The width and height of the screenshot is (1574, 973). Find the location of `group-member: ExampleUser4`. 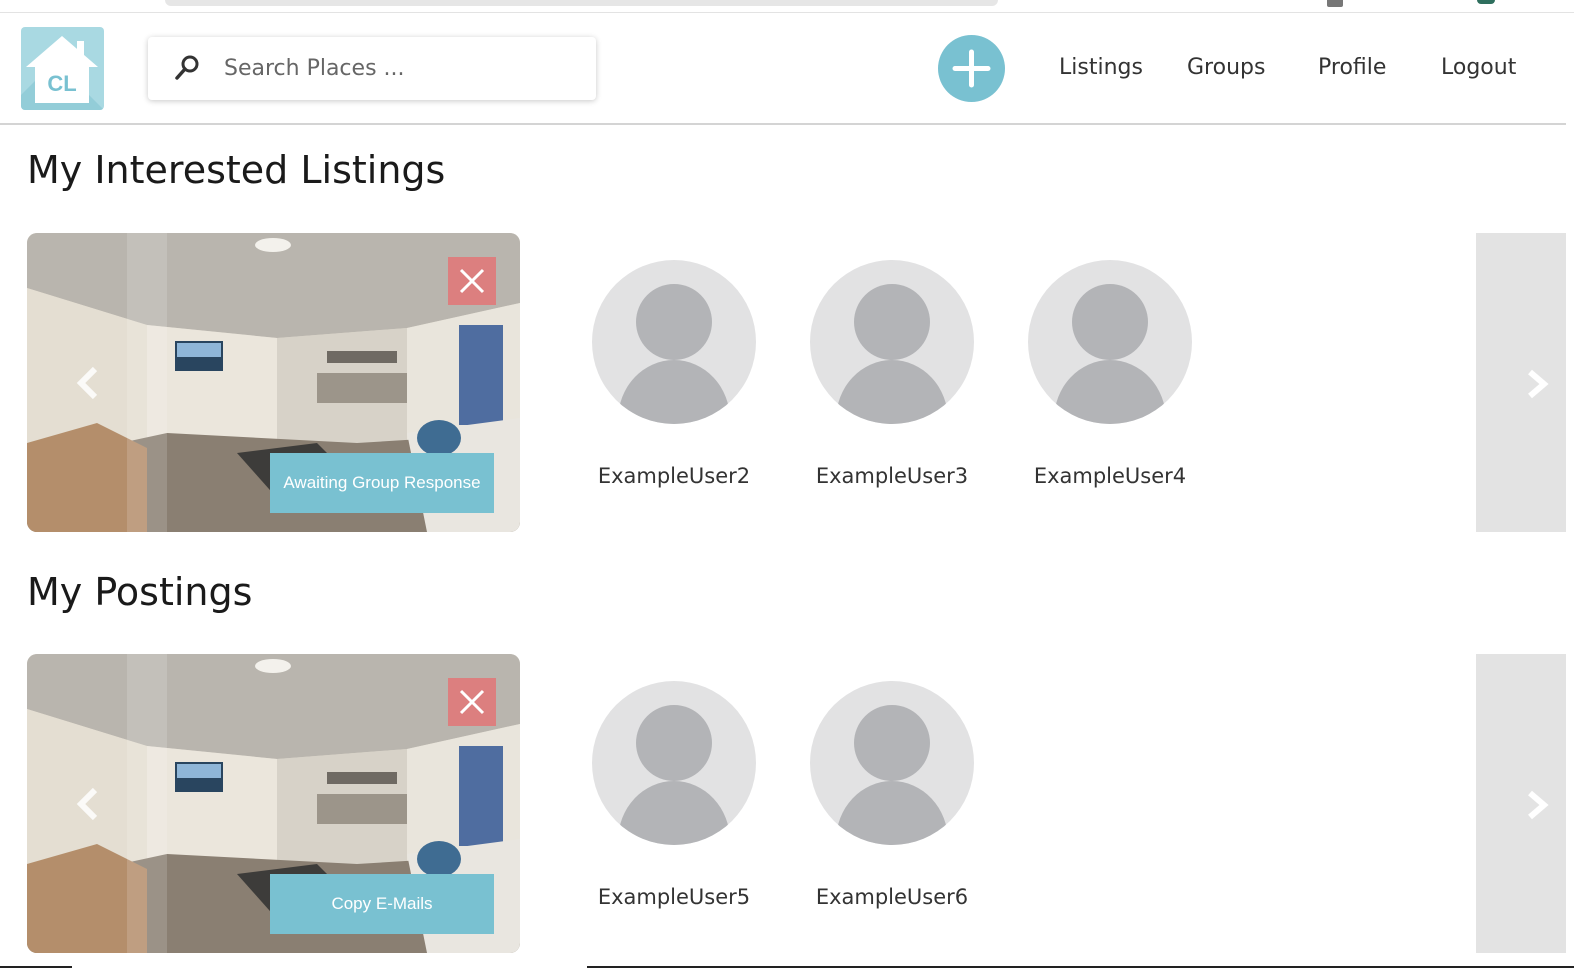

group-member: ExampleUser4 is located at coordinates (1110, 374).